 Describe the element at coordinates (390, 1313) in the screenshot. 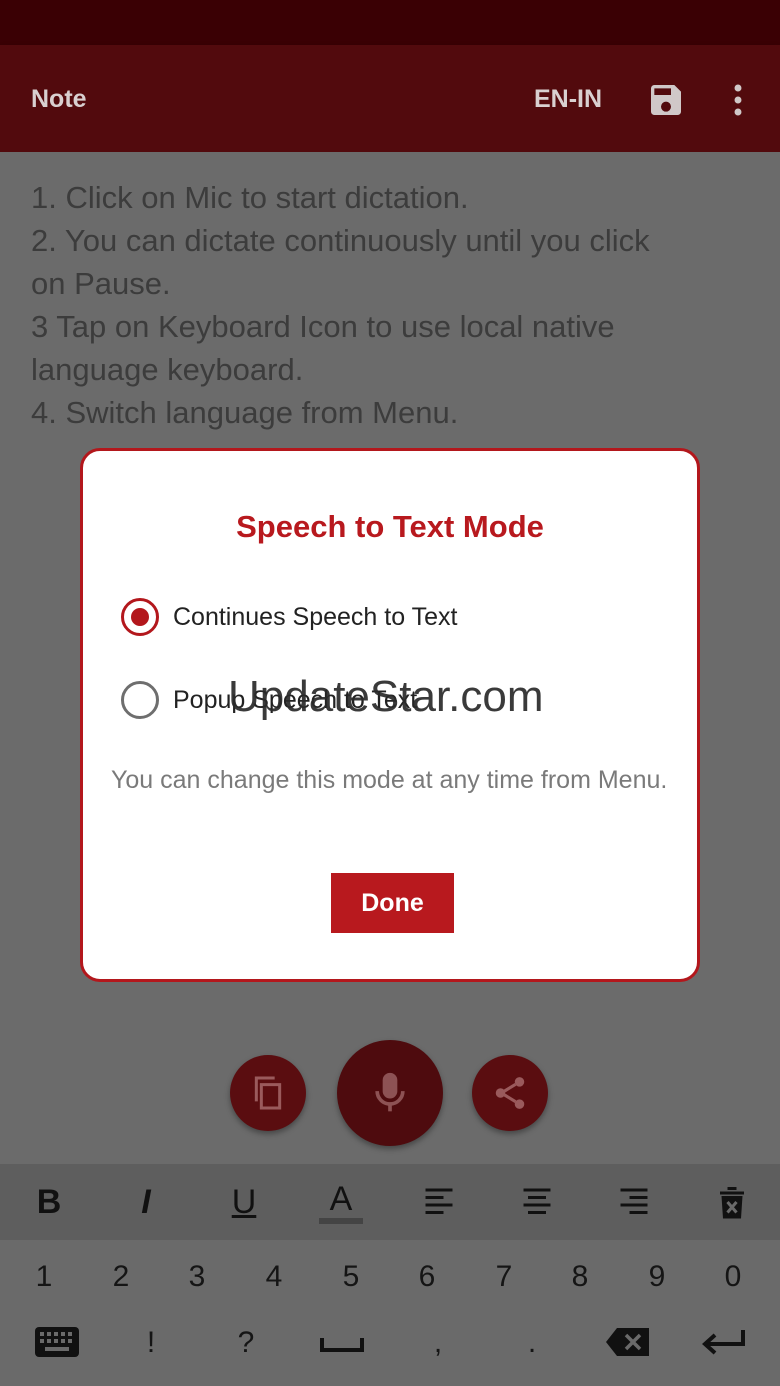

I see `keyboard: 1 2 3 4 5 6 7 8 9 0 ! ? , .` at that location.